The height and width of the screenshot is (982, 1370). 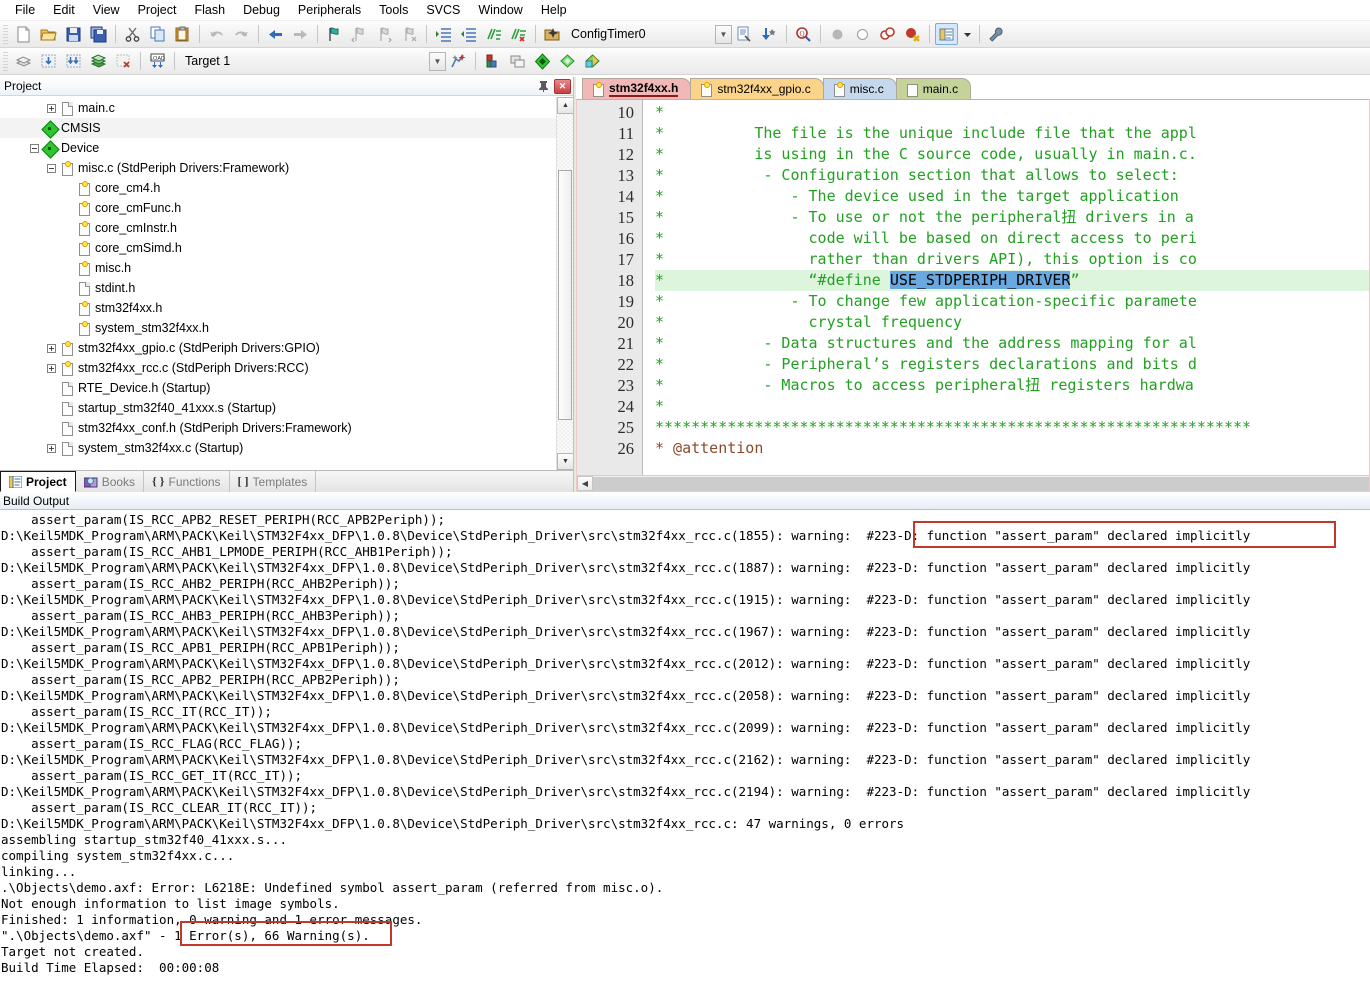 What do you see at coordinates (981, 483) in the screenshot?
I see `scroll-track-horizontal` at bounding box center [981, 483].